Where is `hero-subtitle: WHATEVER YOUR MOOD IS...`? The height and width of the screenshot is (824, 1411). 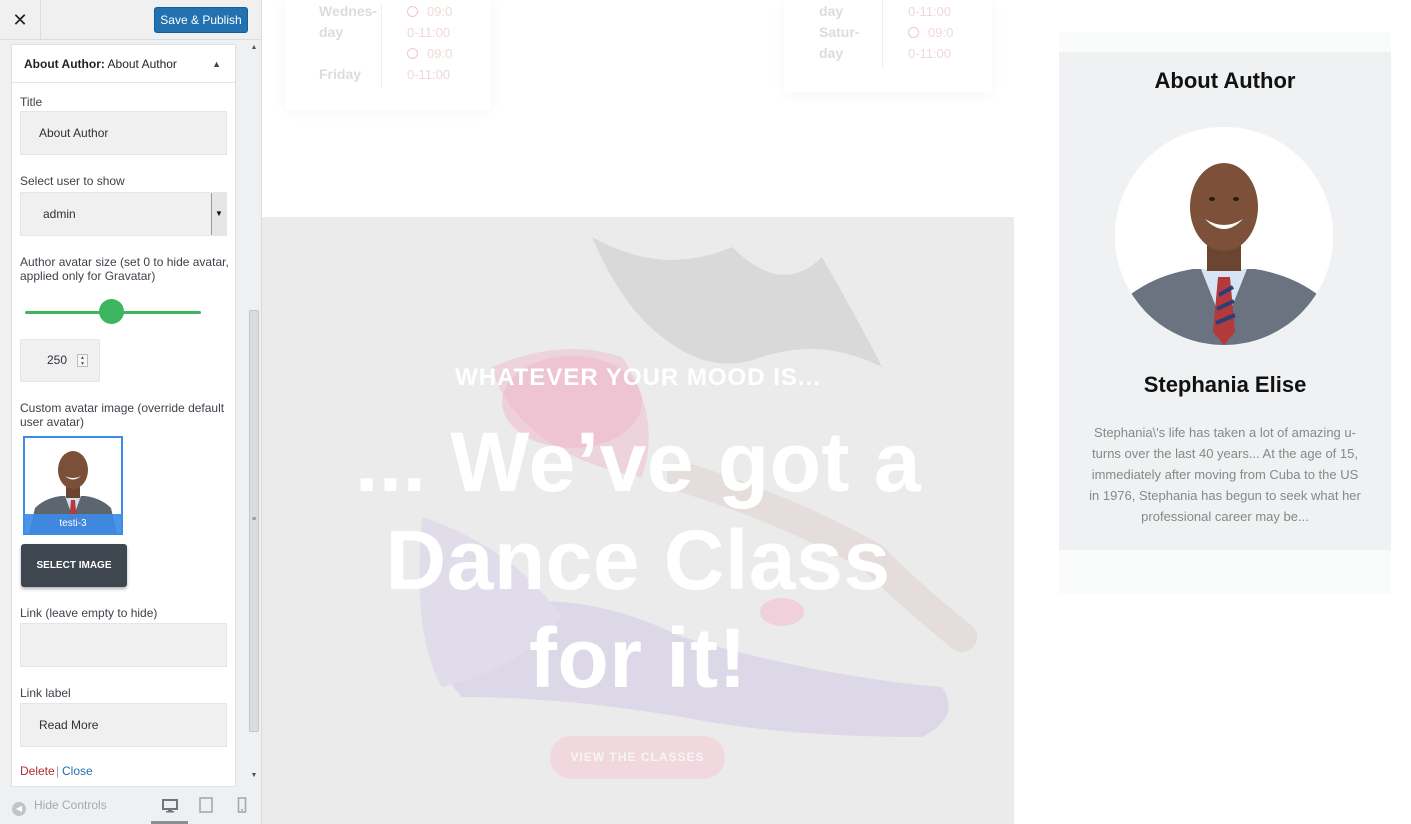 hero-subtitle: WHATEVER YOUR MOOD IS... is located at coordinates (638, 377).